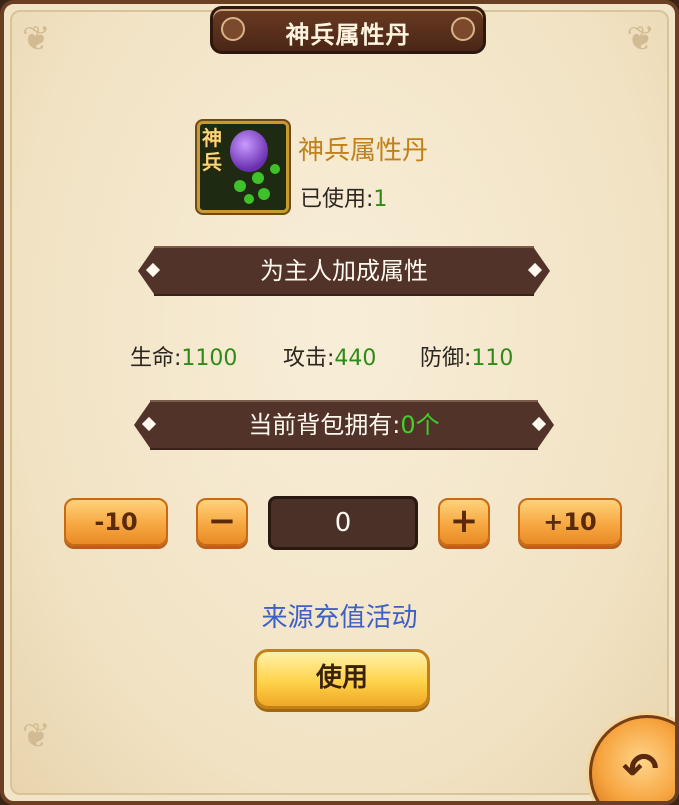  I want to click on stat-defense: 防御:110, so click(466, 356).